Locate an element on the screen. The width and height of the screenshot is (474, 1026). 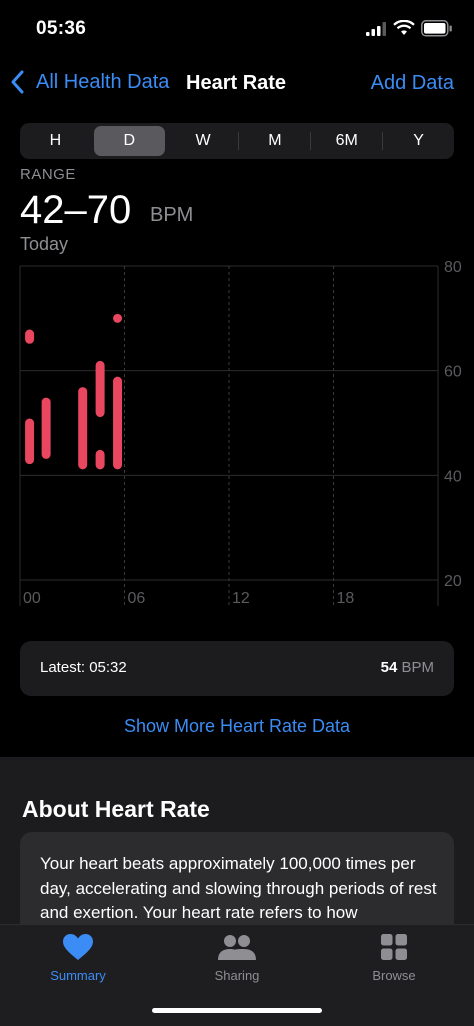
latest-label: Latest: 05:32 is located at coordinates (83, 667).